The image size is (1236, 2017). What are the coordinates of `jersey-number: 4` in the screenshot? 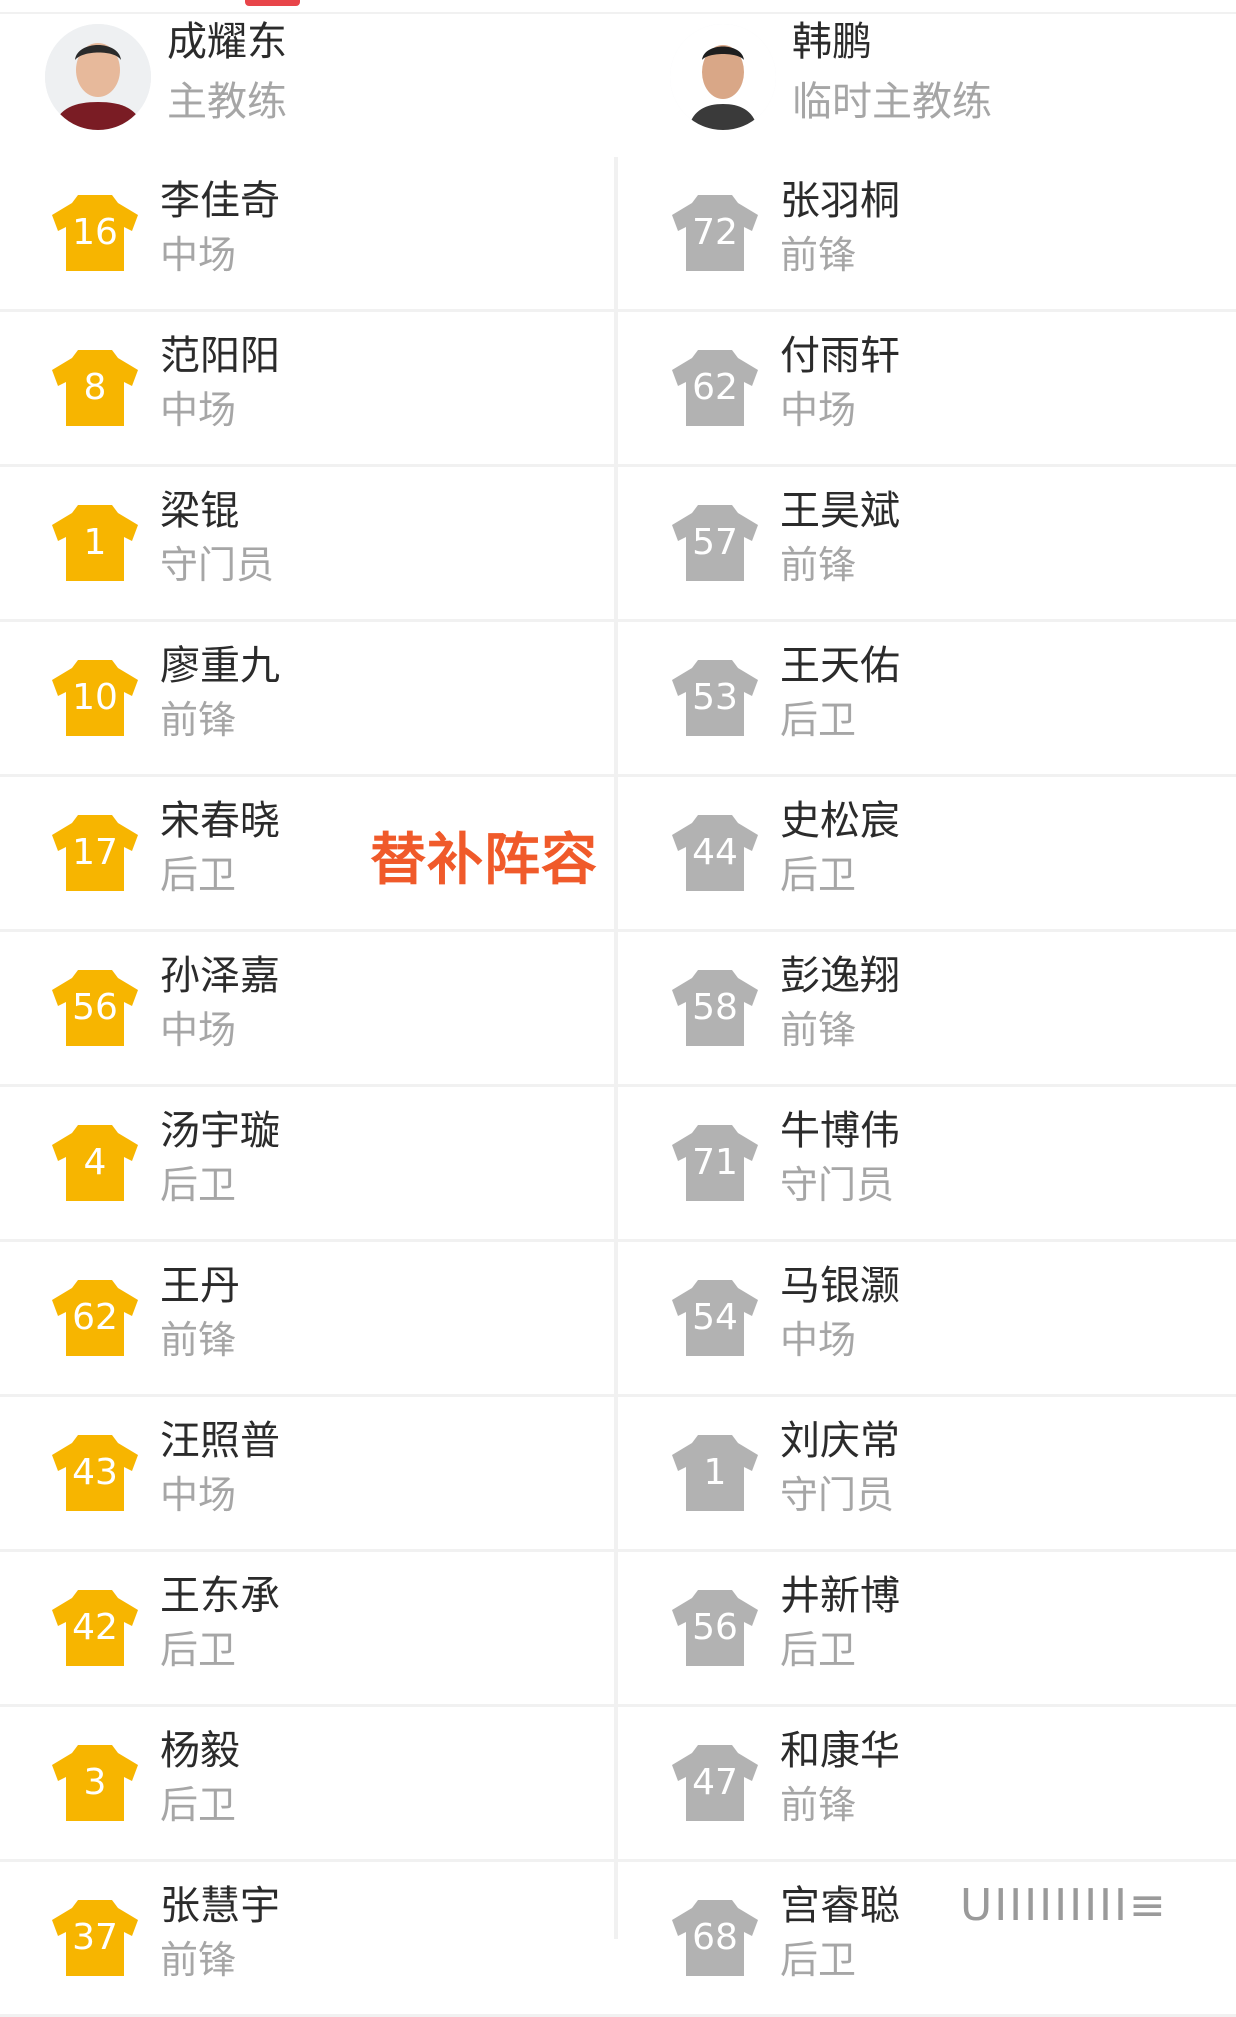 It's located at (95, 1162).